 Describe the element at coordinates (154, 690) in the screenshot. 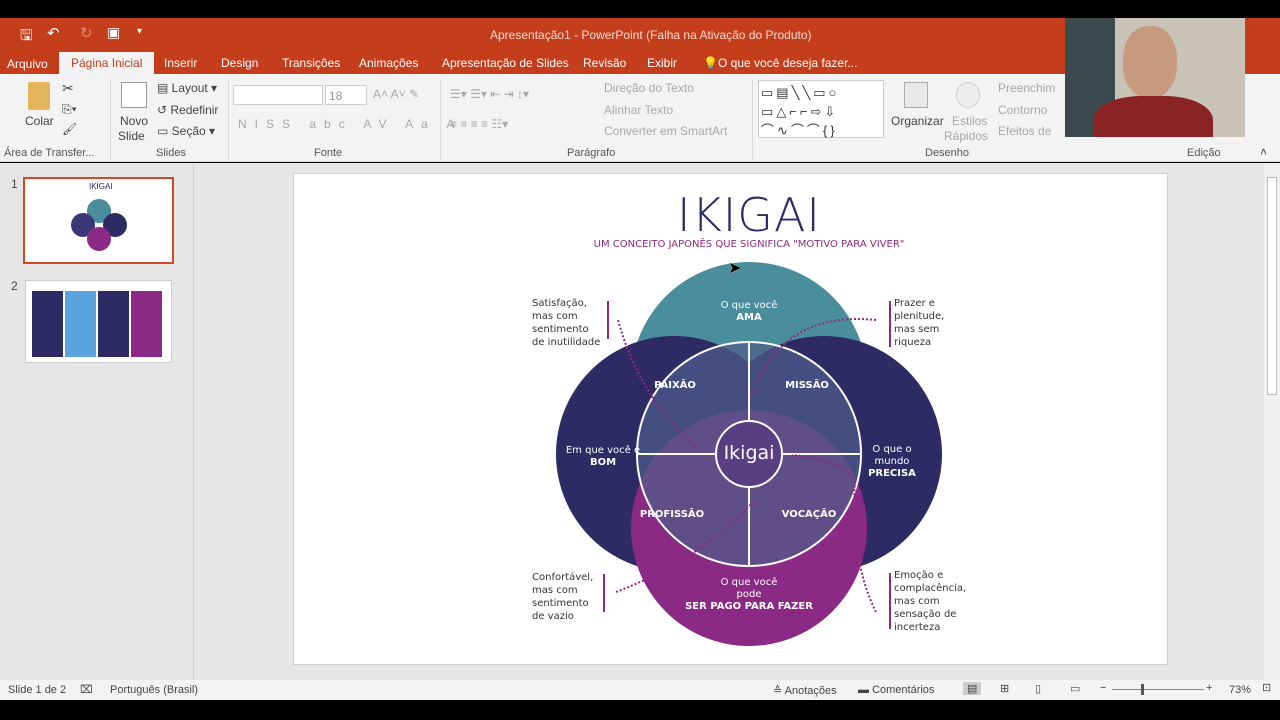

I see `language-indicator: Português (Brasil)` at that location.